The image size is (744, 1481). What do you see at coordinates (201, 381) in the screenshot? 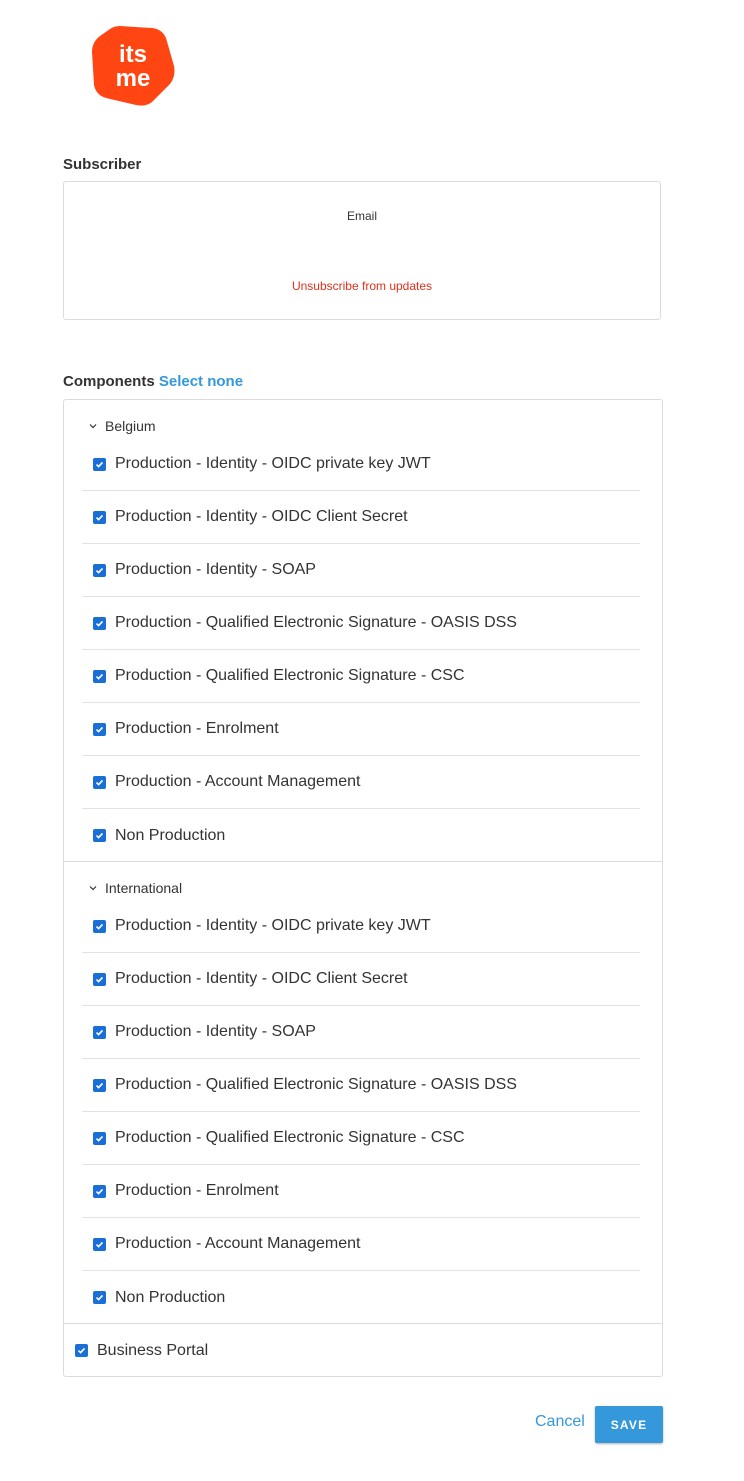
I see `select-none-link: Select none` at bounding box center [201, 381].